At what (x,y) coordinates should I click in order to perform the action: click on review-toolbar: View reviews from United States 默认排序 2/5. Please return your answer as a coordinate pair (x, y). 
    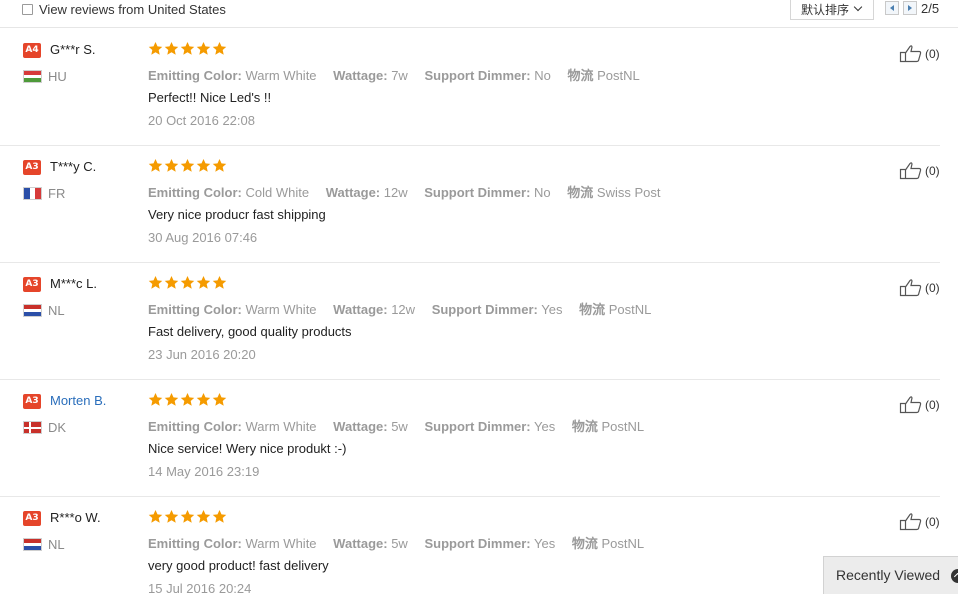
    Looking at the image, I should click on (479, 14).